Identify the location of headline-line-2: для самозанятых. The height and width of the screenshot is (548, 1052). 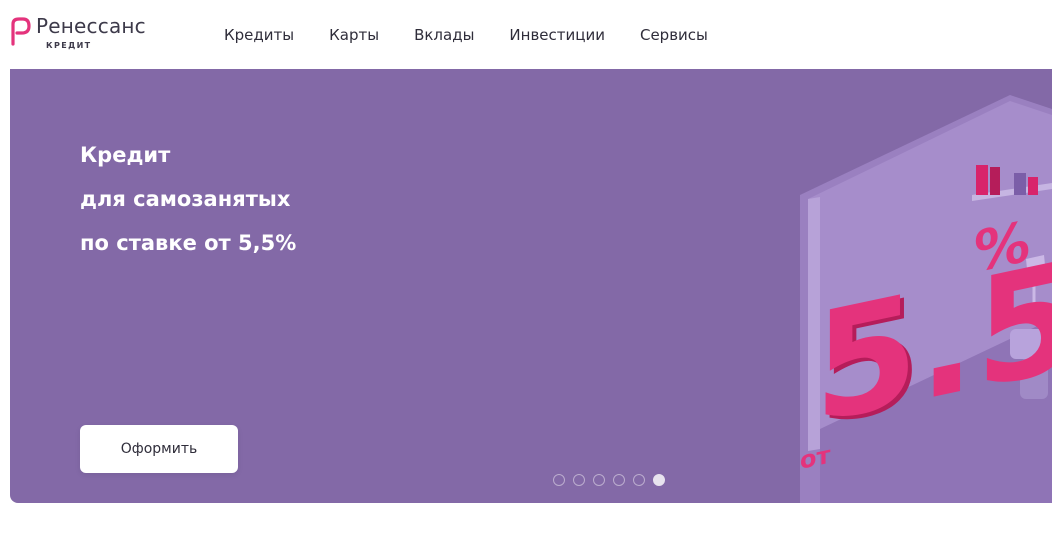
(185, 199).